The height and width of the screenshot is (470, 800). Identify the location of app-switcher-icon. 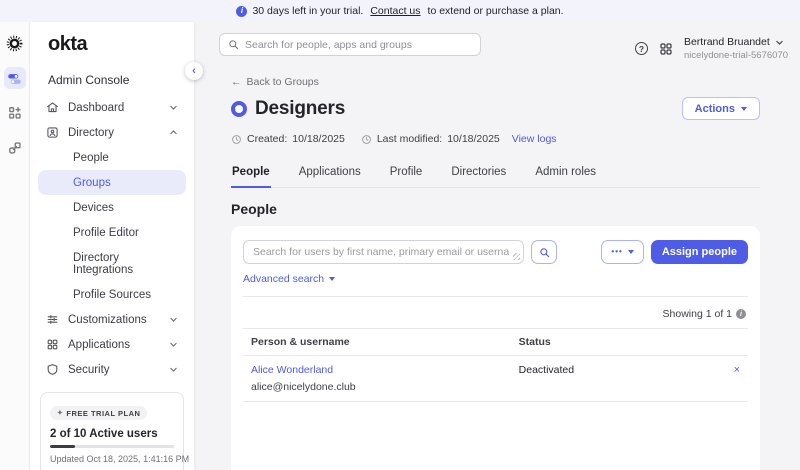
(666, 49).